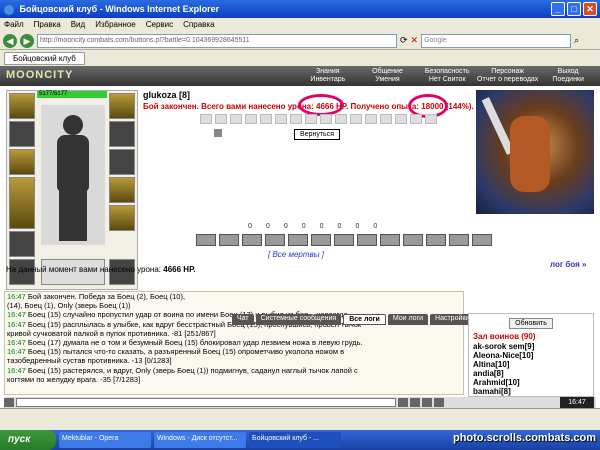 The height and width of the screenshot is (450, 600). Describe the element at coordinates (267, 226) in the screenshot. I see `stat-2: 0` at that location.